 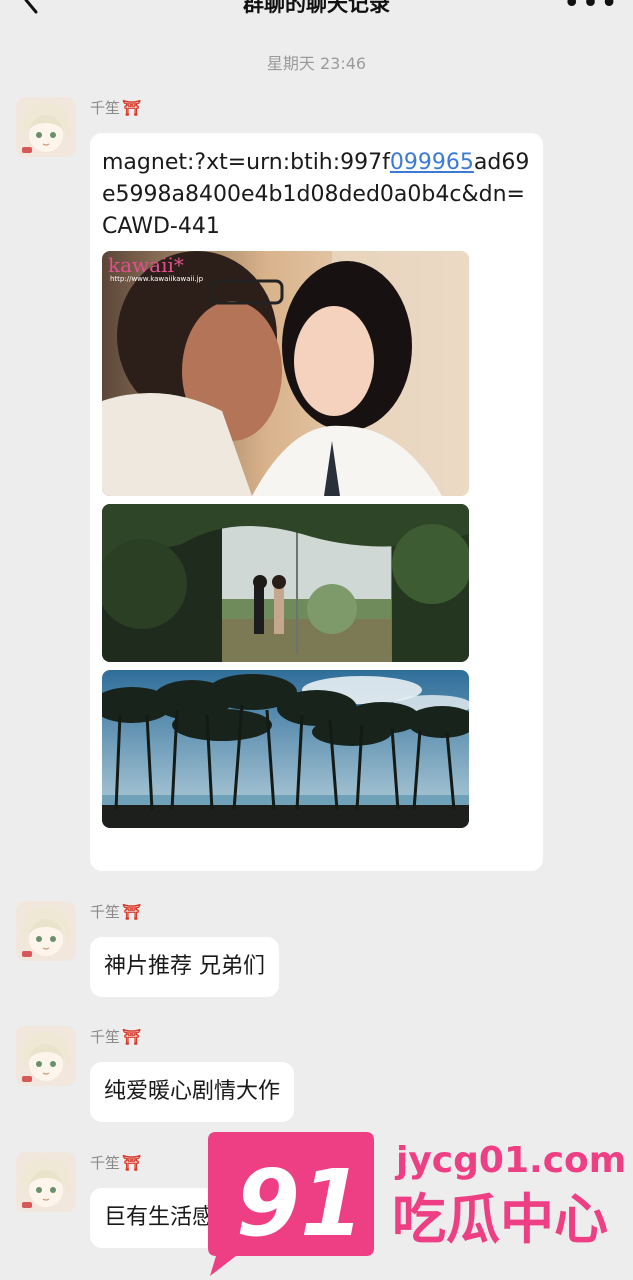 I want to click on magnet-hash-link: 099965, so click(x=432, y=162).